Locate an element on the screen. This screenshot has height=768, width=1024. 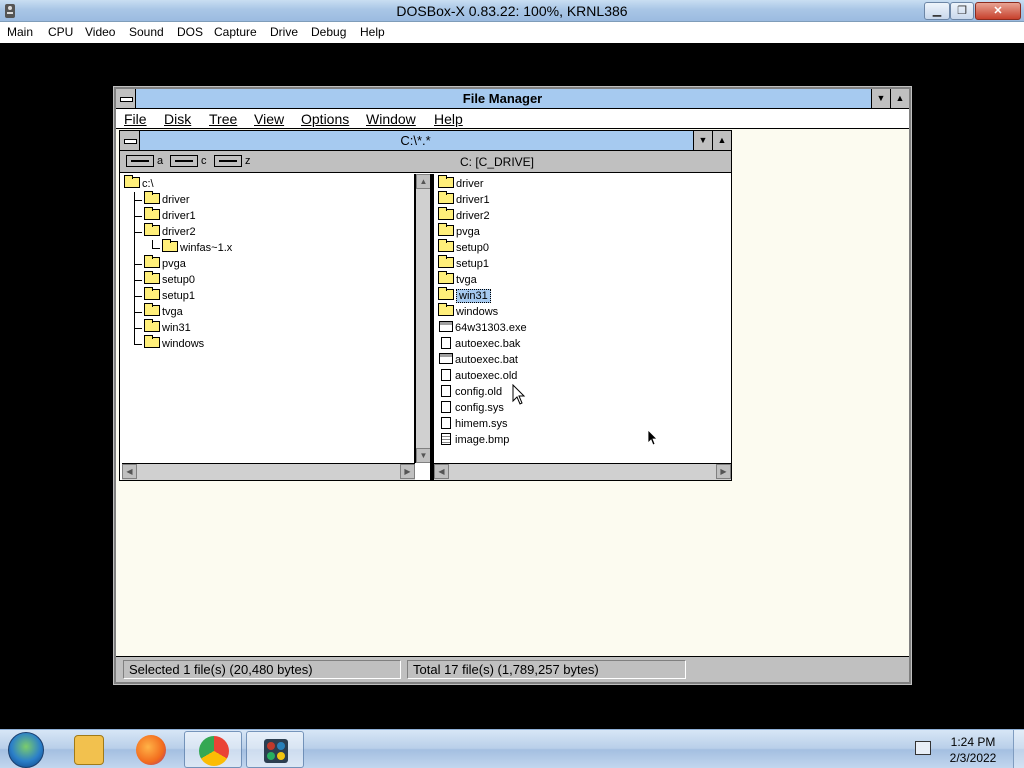
file-list-item: himem.sys is located at coordinates (473, 424).